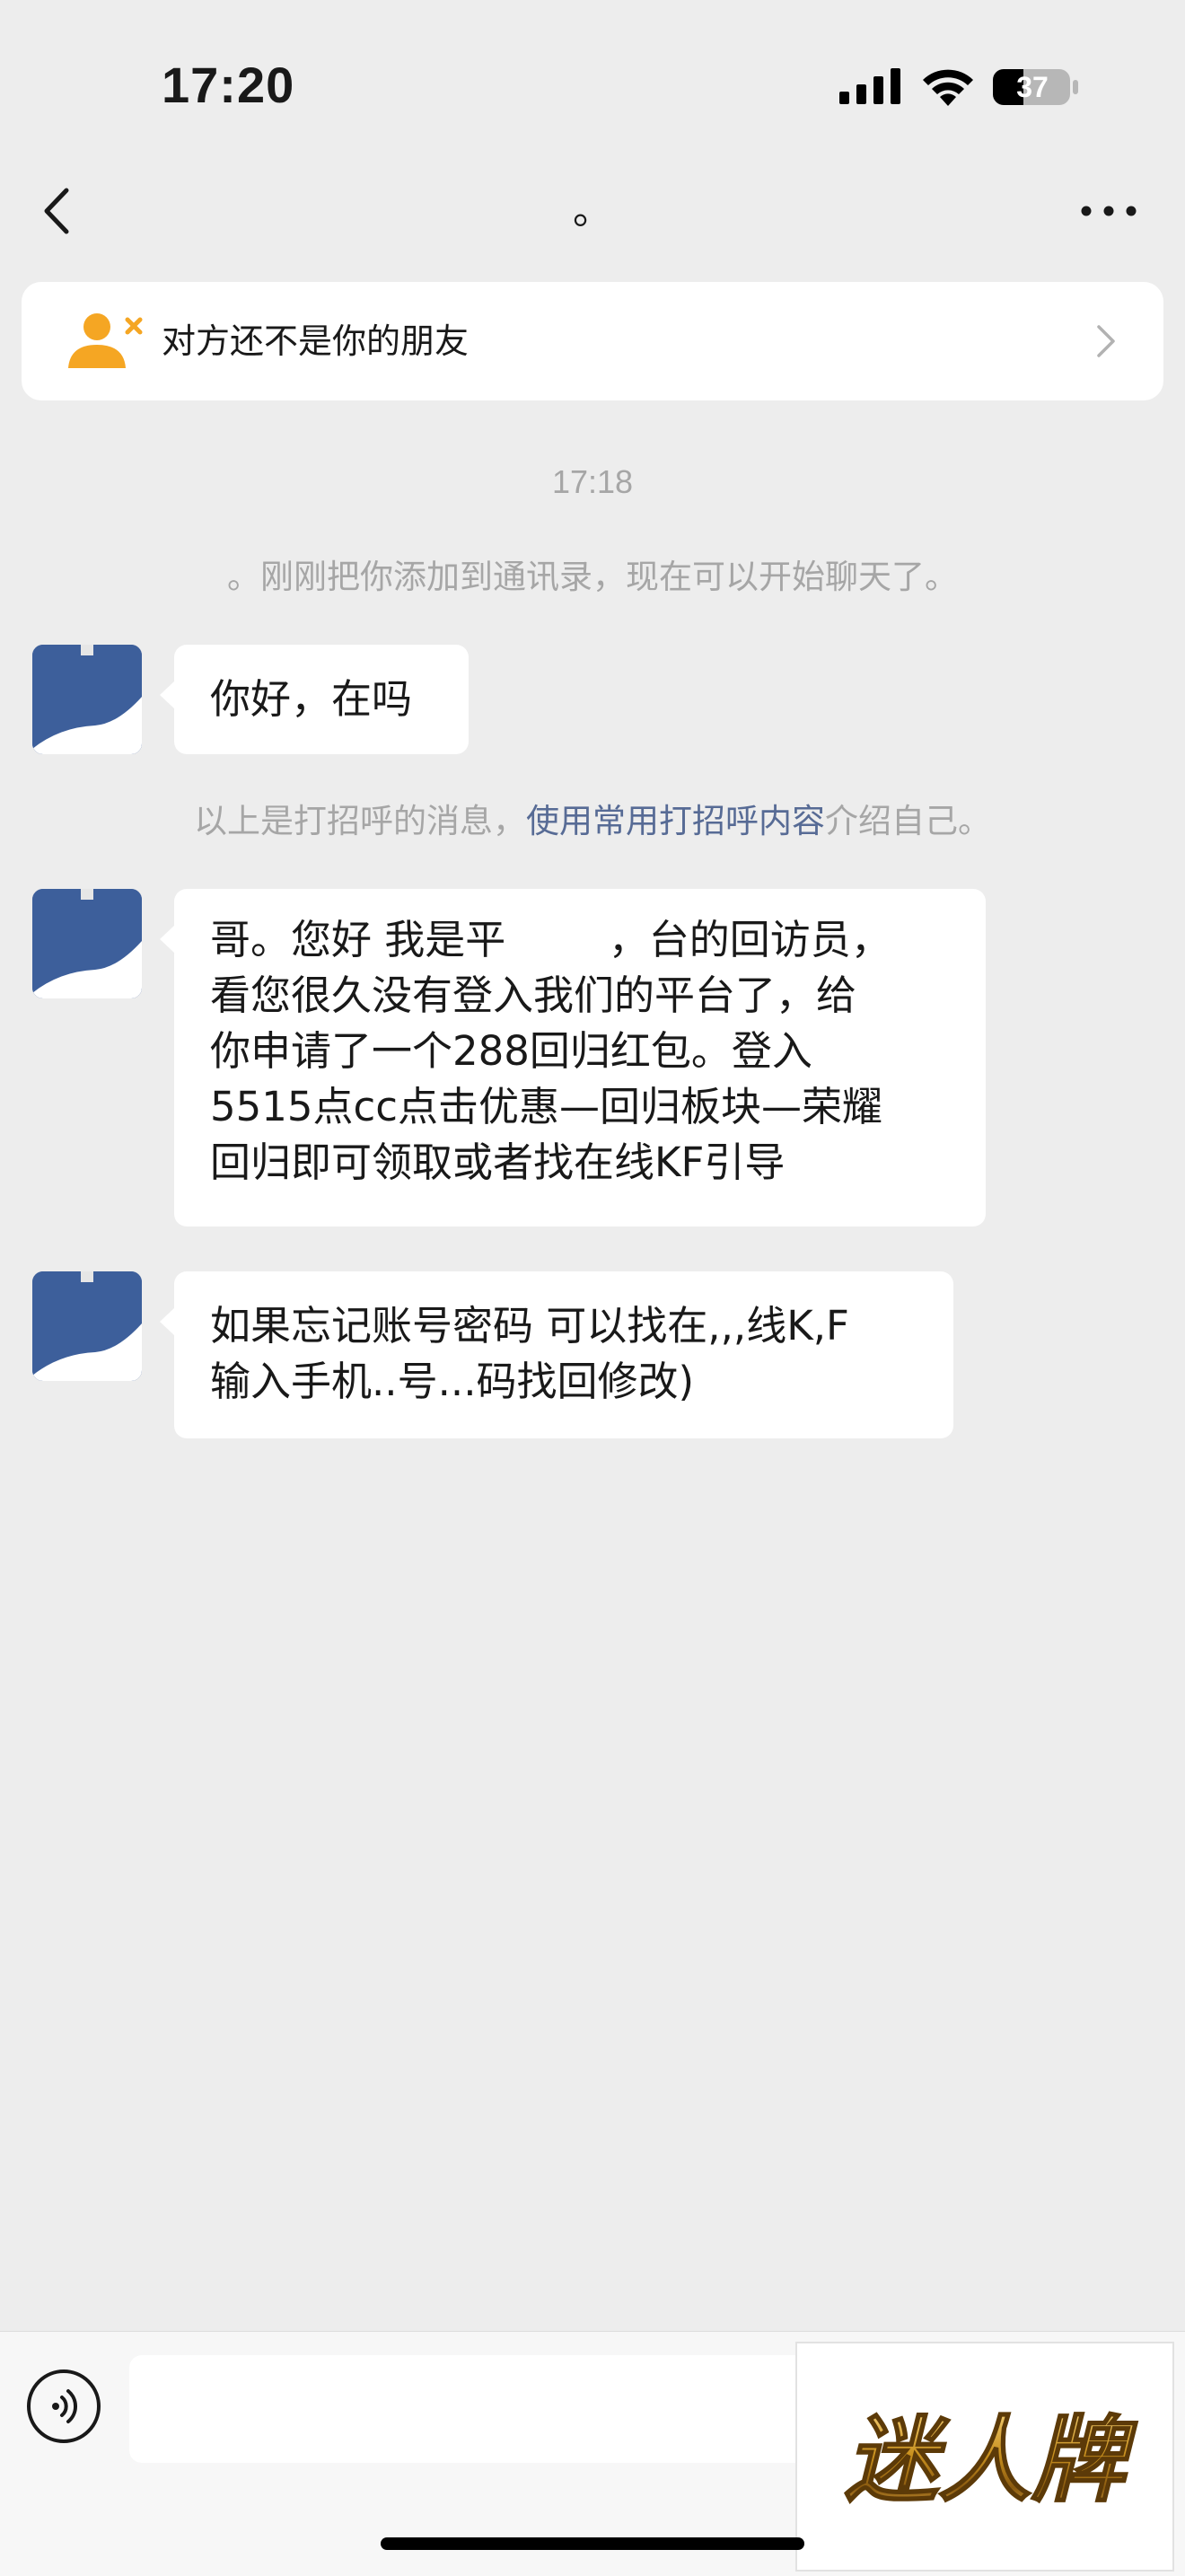 The height and width of the screenshot is (2576, 1185). I want to click on message-line: 哥。您好 我是平 ，台的回访员，, so click(550, 939).